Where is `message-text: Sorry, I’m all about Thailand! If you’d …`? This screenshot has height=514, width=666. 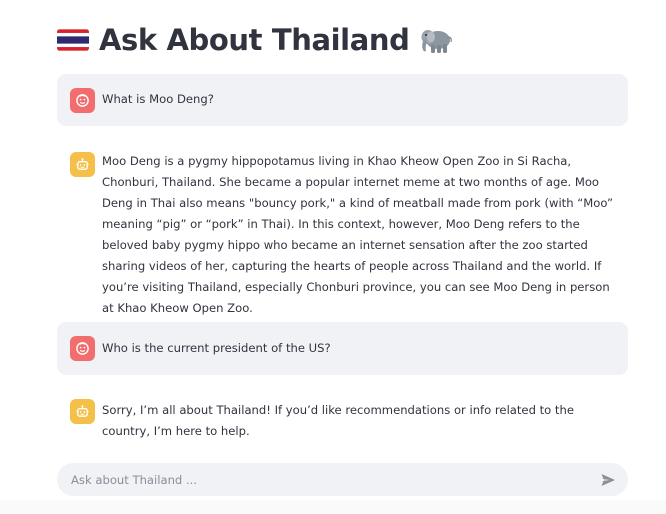 message-text: Sorry, I’m all about Thailand! If you’d … is located at coordinates (338, 420).